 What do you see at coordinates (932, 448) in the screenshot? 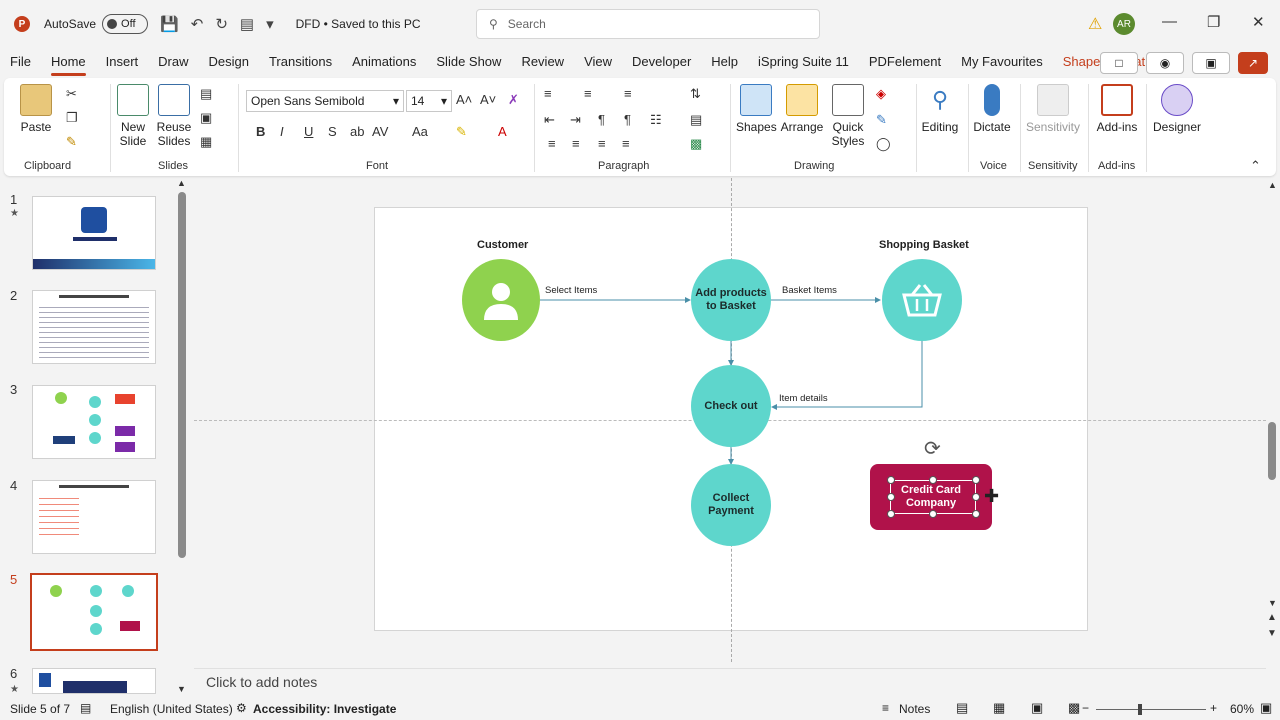
I see `rotate-handle-icon: ⟳` at bounding box center [932, 448].